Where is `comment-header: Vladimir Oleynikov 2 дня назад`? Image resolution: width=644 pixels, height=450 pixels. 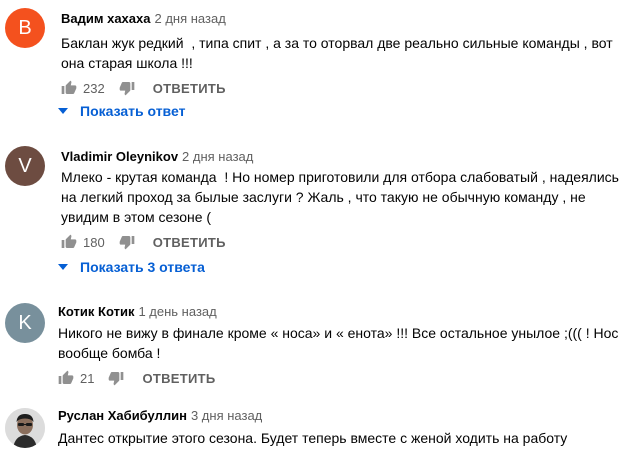 comment-header: Vladimir Oleynikov 2 дня назад is located at coordinates (157, 156).